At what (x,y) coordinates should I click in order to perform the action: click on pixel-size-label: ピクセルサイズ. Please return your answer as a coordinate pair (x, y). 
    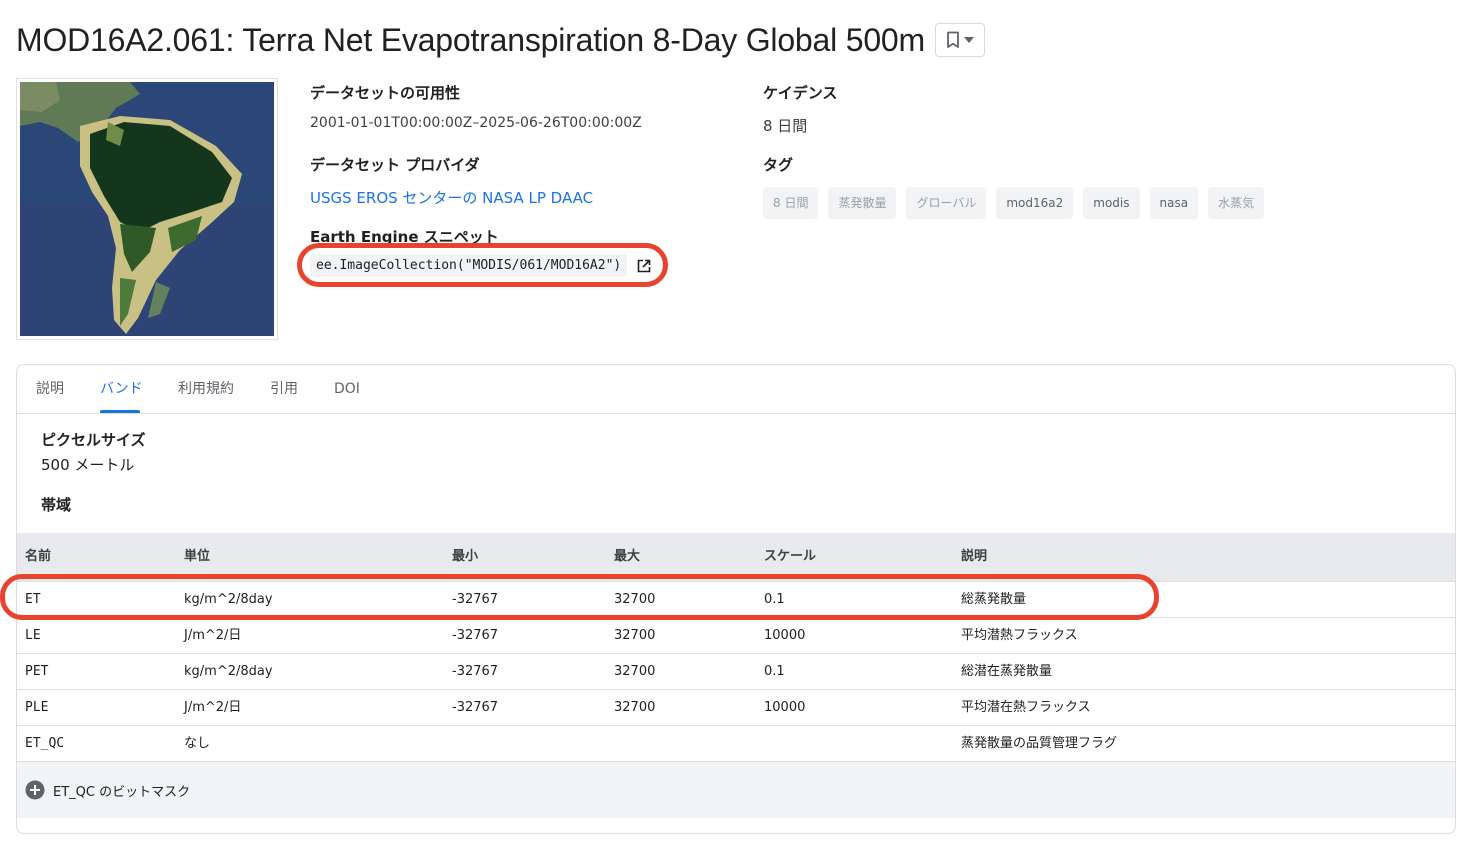
    Looking at the image, I should click on (93, 440).